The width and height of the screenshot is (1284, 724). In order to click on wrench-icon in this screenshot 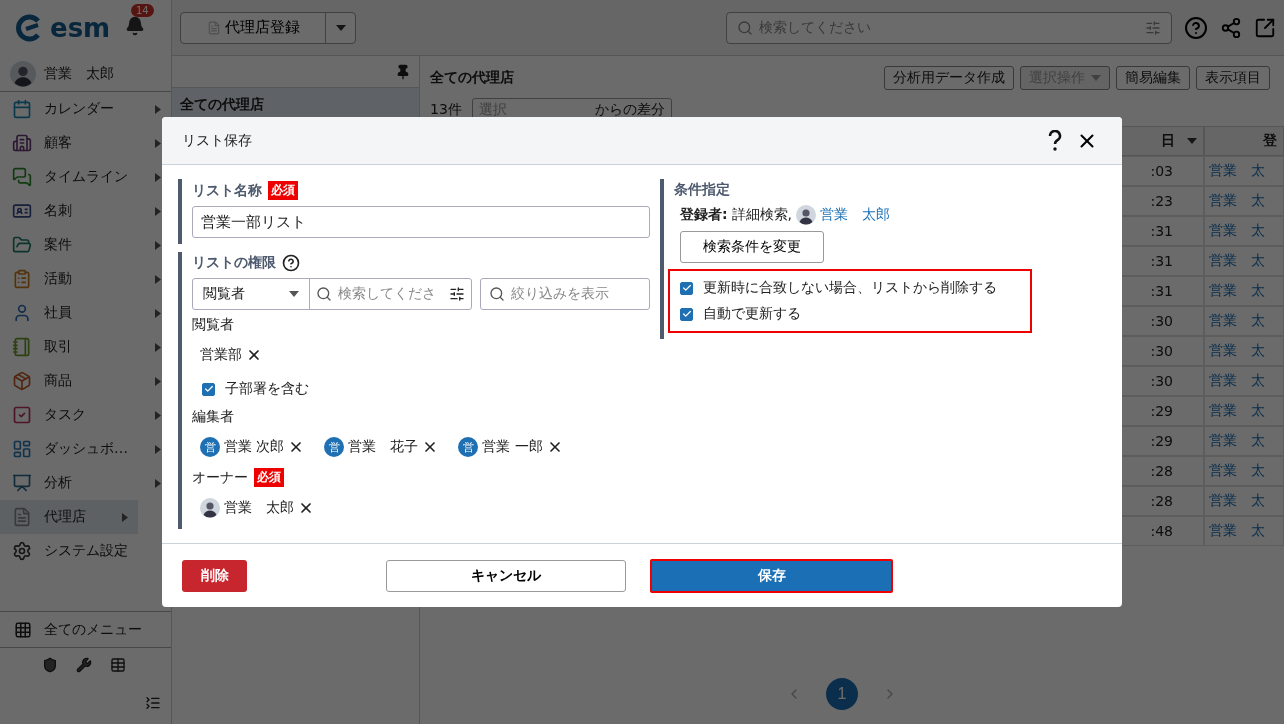, I will do `click(84, 665)`.